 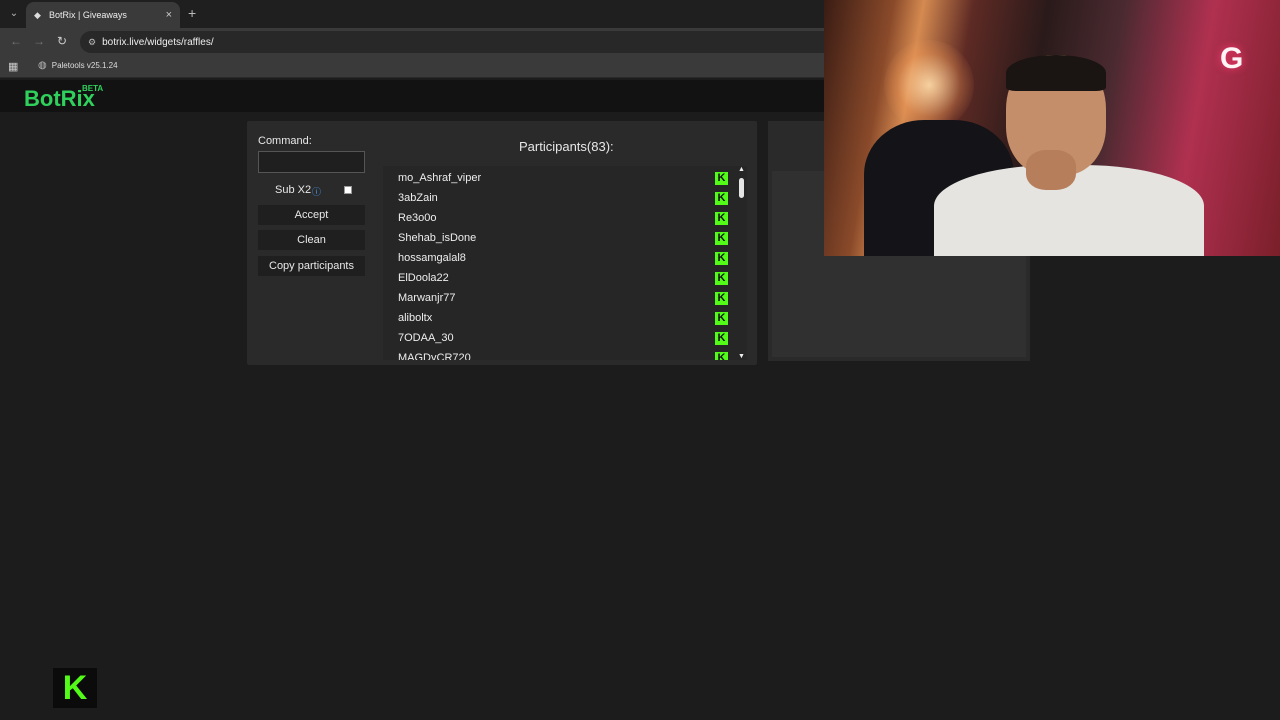 I want to click on info-icon: ⓘ, so click(x=316, y=191).